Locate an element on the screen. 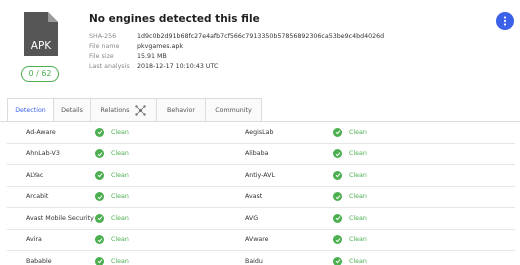  file-size-value: 15.91 MB is located at coordinates (152, 56).